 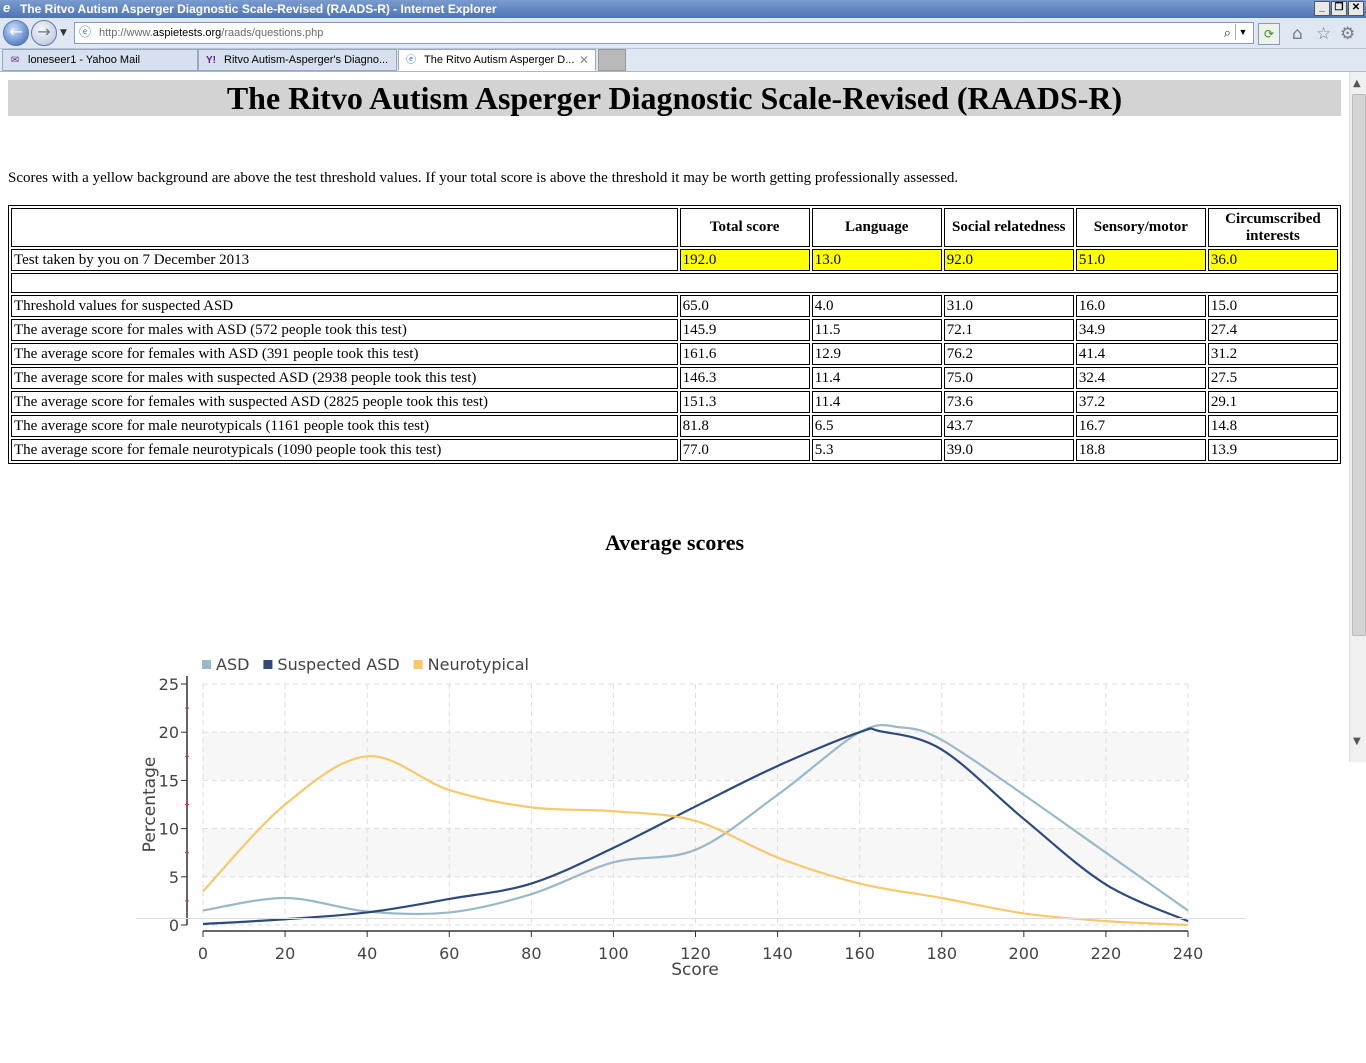 I want to click on y-axis-label: Percentage, so click(x=150, y=805).